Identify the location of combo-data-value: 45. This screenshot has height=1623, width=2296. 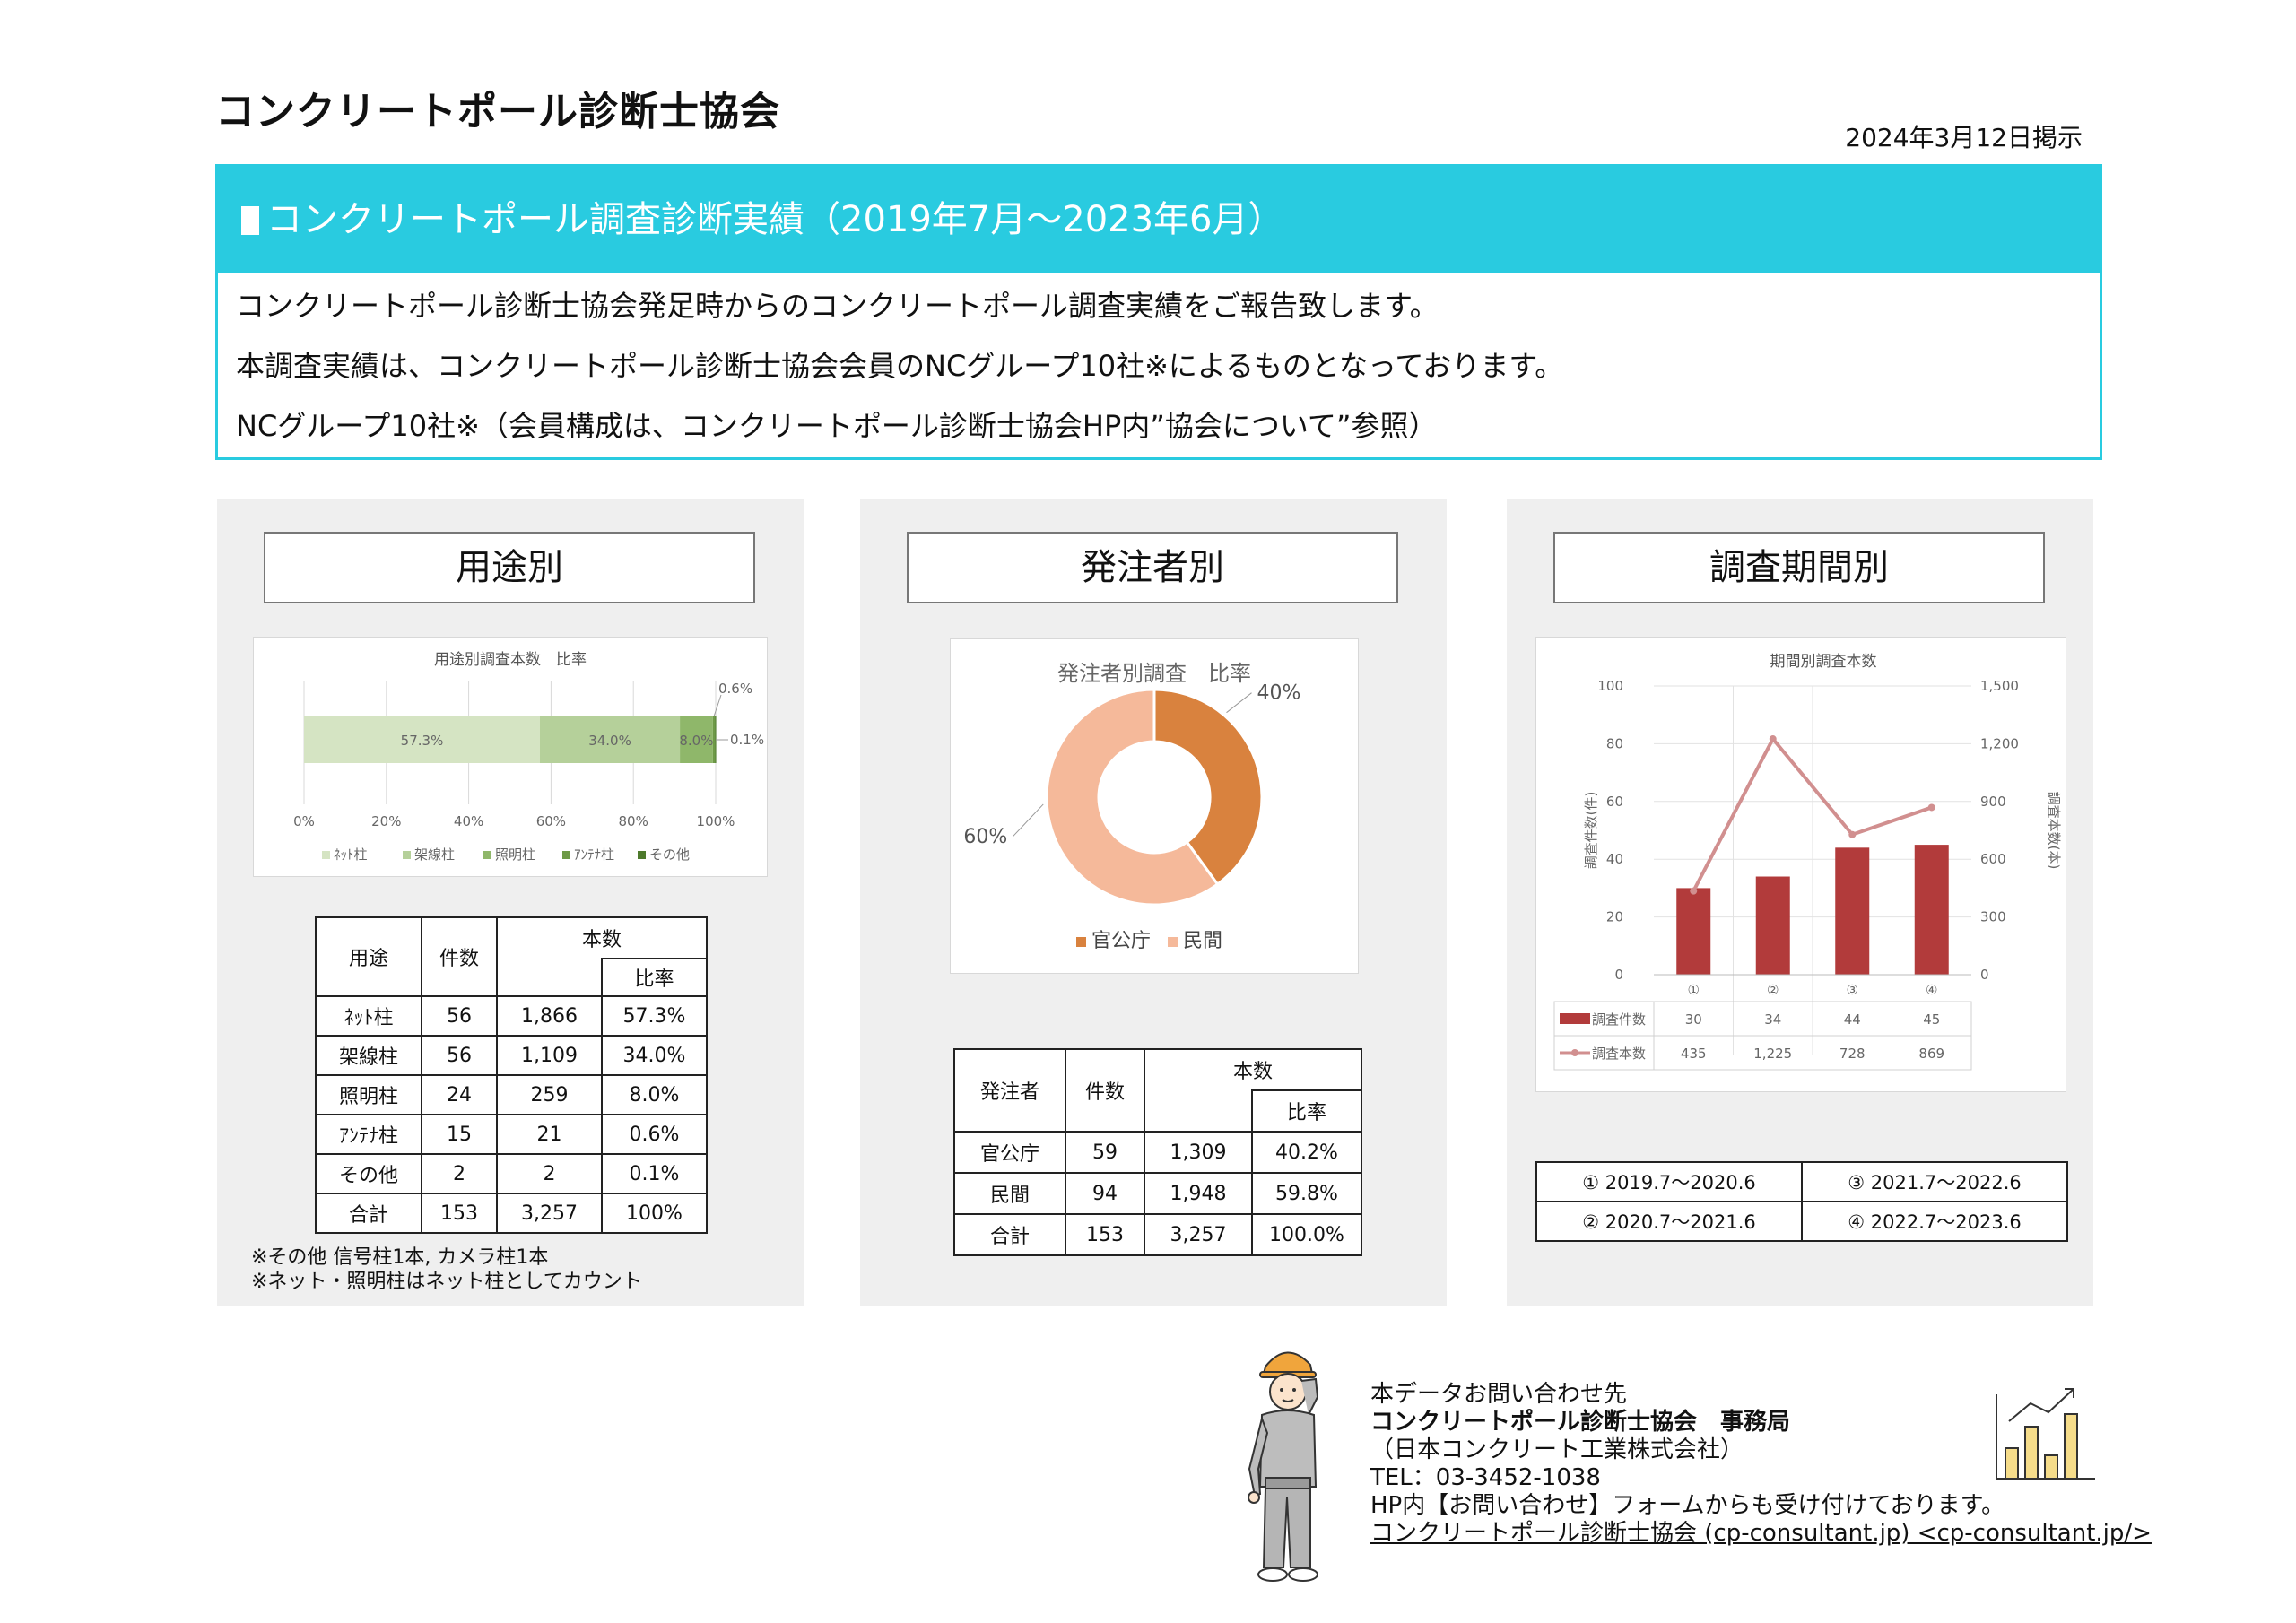
(1931, 1019).